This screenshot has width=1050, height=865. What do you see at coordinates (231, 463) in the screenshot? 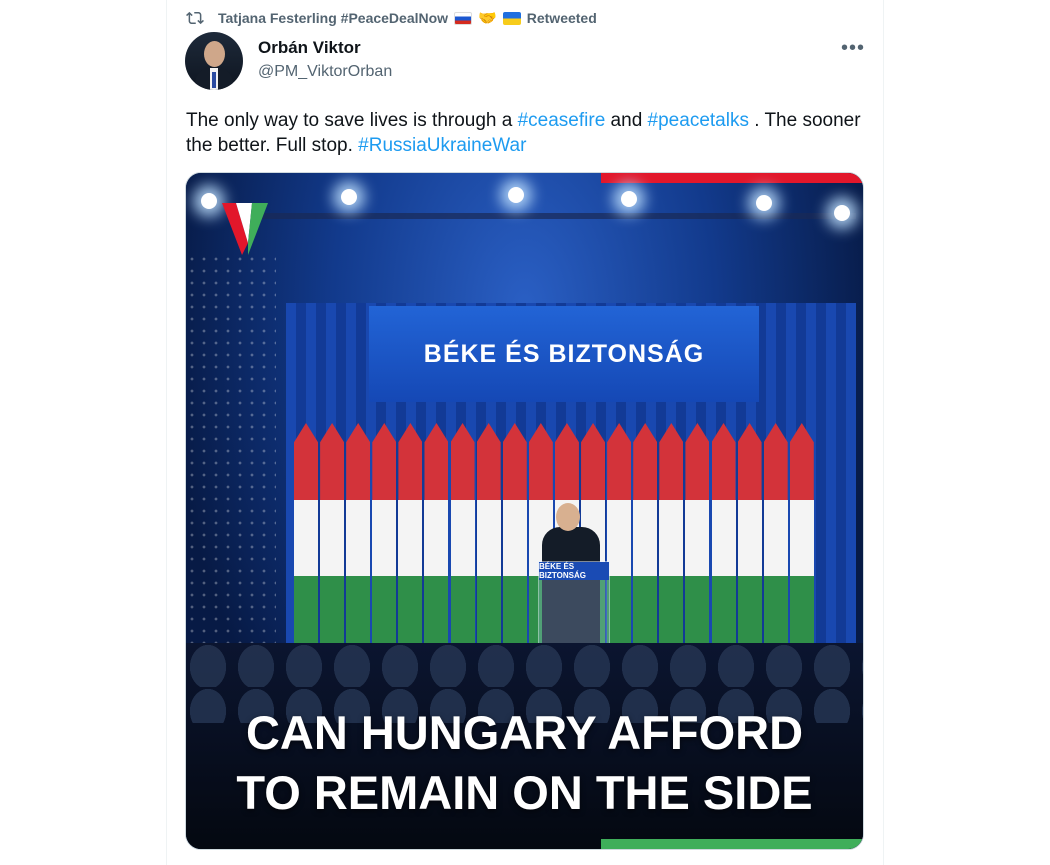
I see `led-dot-wall` at bounding box center [231, 463].